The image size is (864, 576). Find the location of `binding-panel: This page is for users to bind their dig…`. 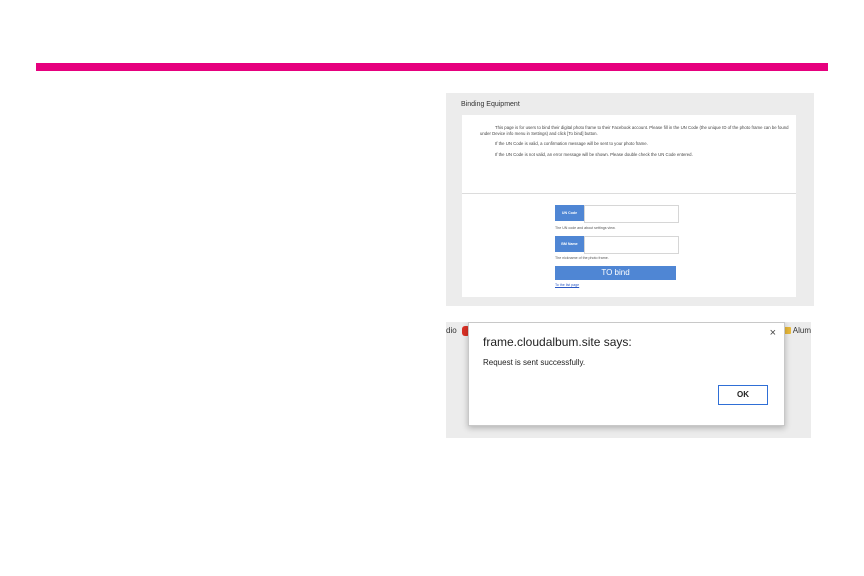

binding-panel: This page is for users to bind their dig… is located at coordinates (629, 206).